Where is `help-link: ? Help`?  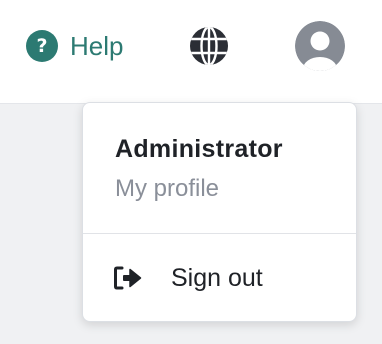
help-link: ? Help is located at coordinates (74, 46).